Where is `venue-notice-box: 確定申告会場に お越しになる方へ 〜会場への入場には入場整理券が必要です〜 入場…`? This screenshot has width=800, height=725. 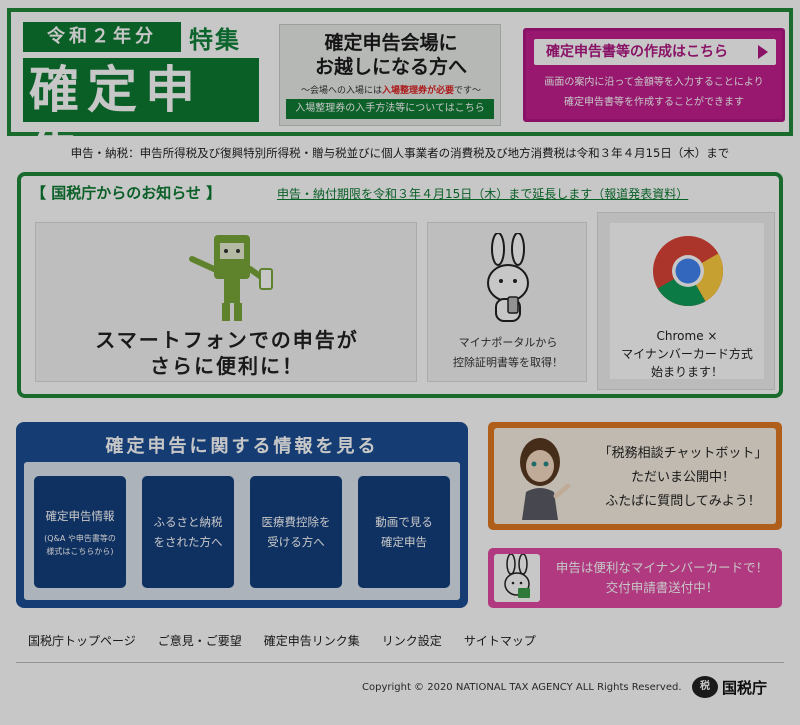 venue-notice-box: 確定申告会場に お越しになる方へ 〜会場への入場には入場整理券が必要です〜 入場… is located at coordinates (390, 75).